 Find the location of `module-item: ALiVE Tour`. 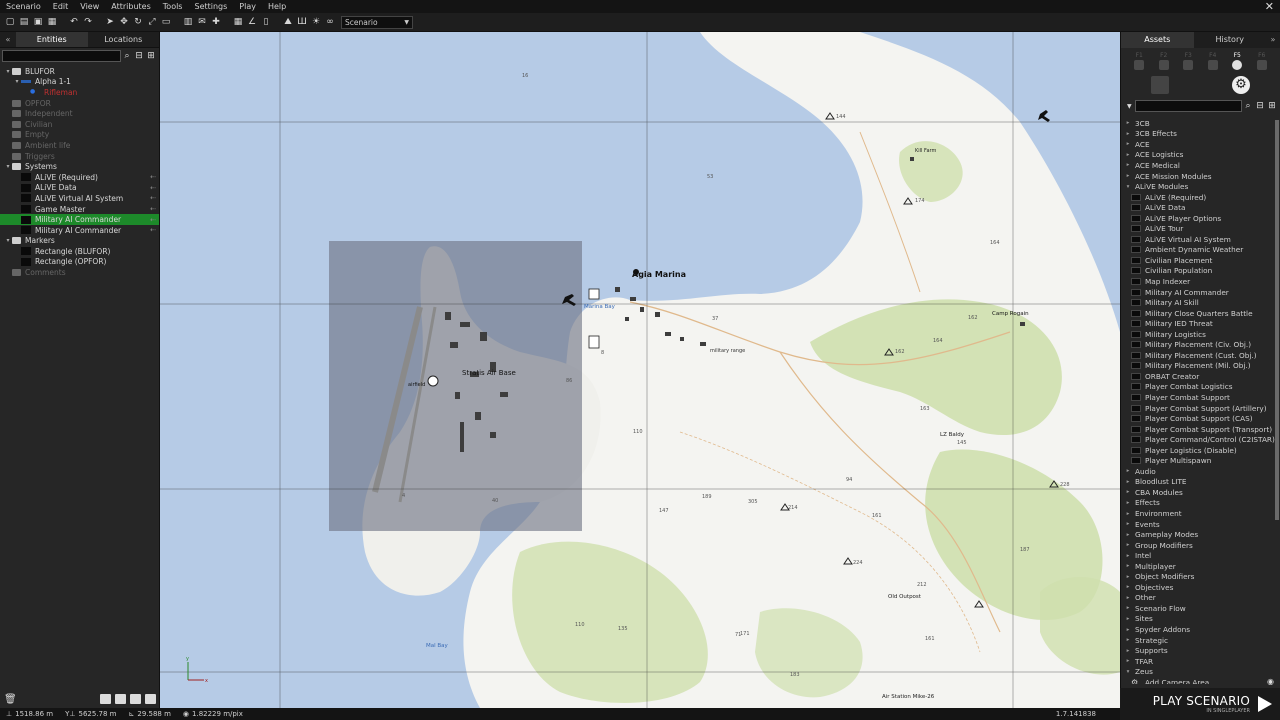

module-item: ALiVE Tour is located at coordinates (1200, 228).